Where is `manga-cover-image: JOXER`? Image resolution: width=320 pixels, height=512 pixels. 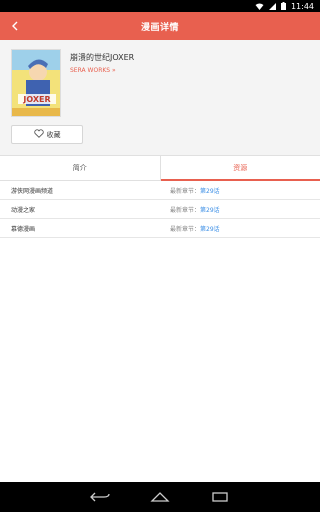 manga-cover-image: JOXER is located at coordinates (36, 83).